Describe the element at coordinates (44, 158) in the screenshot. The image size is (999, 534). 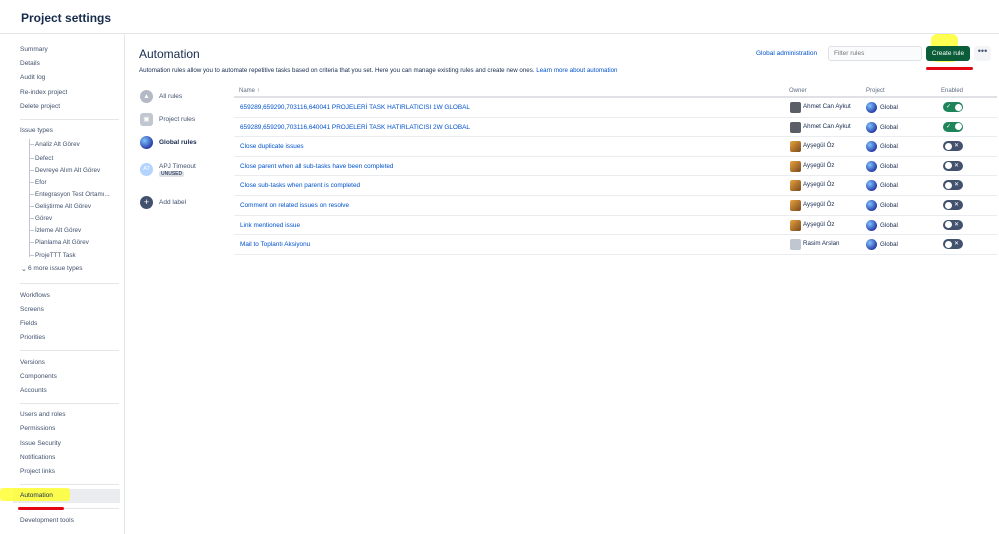
I see `issue-type-item: Defect` at that location.